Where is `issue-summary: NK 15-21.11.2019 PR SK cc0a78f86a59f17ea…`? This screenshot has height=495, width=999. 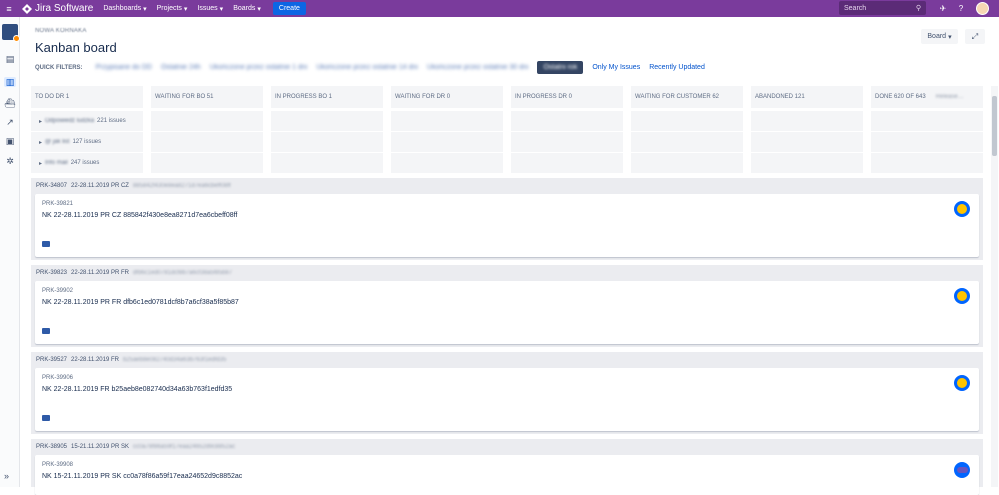
issue-summary: NK 15-21.11.2019 PR SK cc0a78f86a59f17ea… is located at coordinates (142, 476).